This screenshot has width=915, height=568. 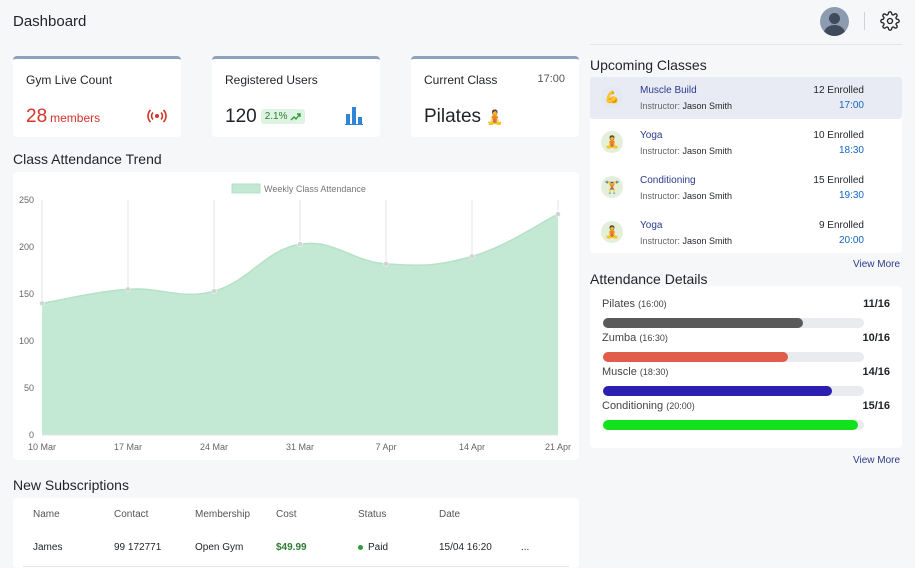 What do you see at coordinates (42, 447) in the screenshot?
I see `x-tick-label: 10 Mar` at bounding box center [42, 447].